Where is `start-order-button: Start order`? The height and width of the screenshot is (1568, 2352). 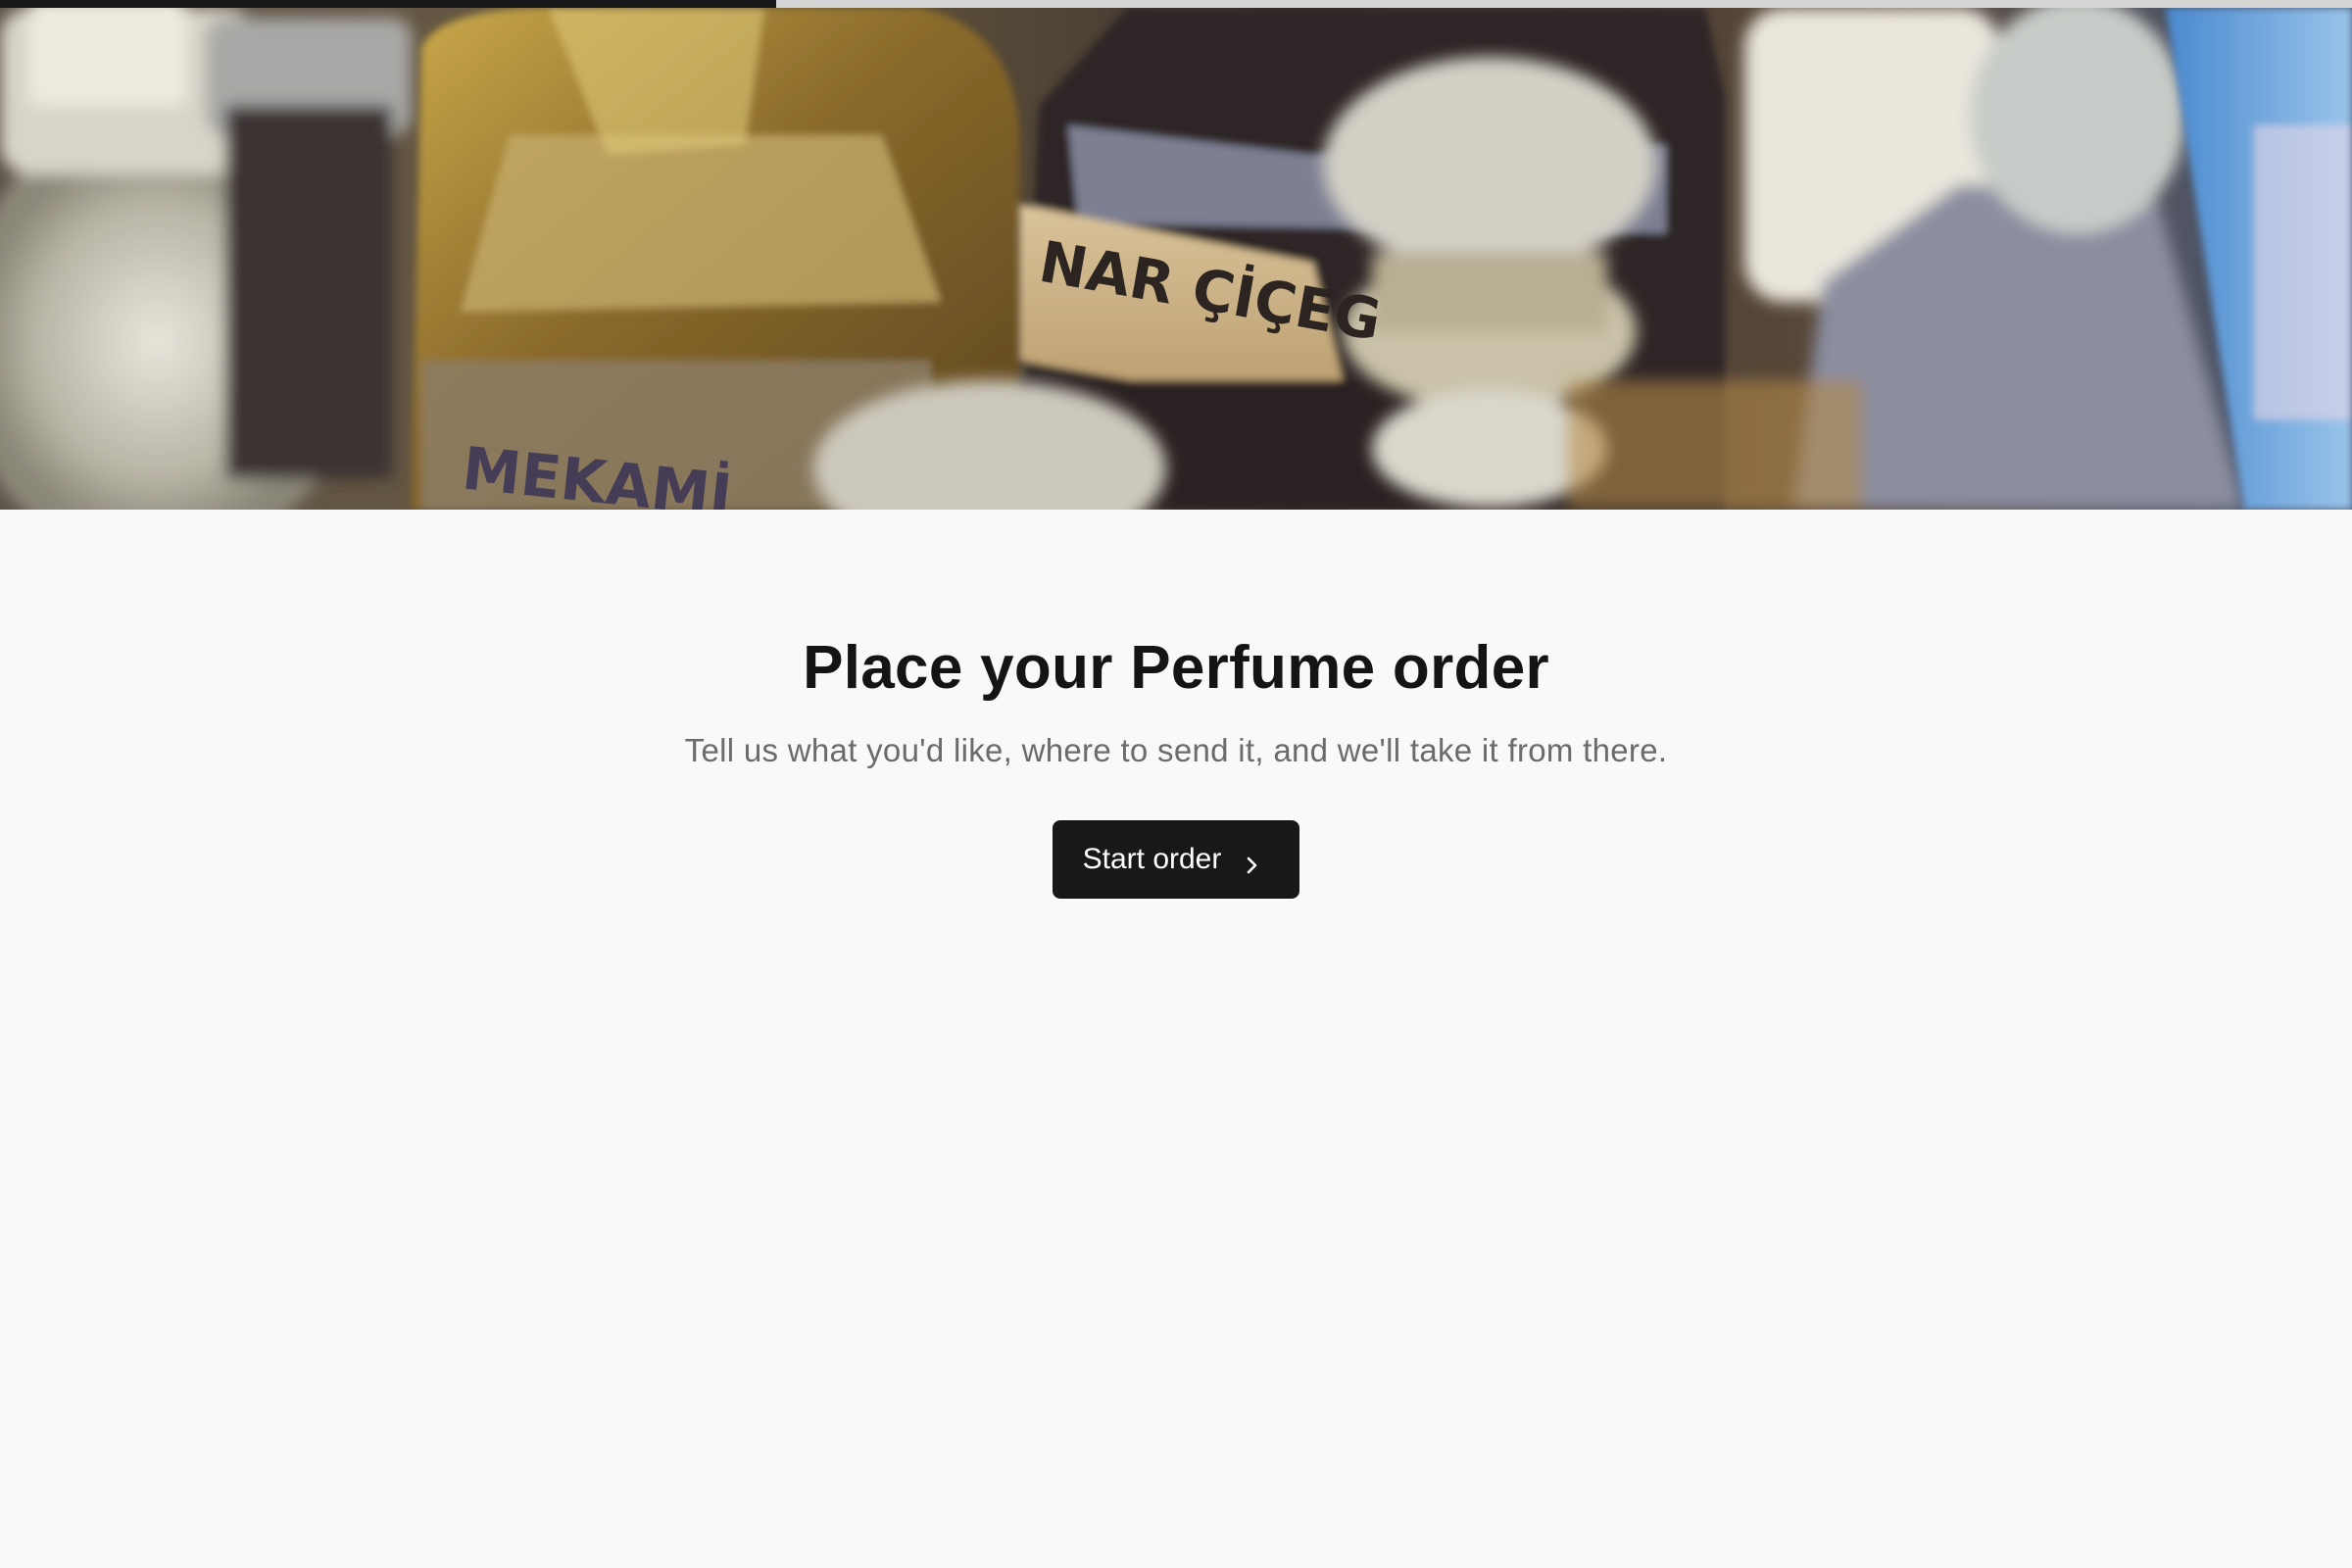
start-order-button: Start order is located at coordinates (1176, 859).